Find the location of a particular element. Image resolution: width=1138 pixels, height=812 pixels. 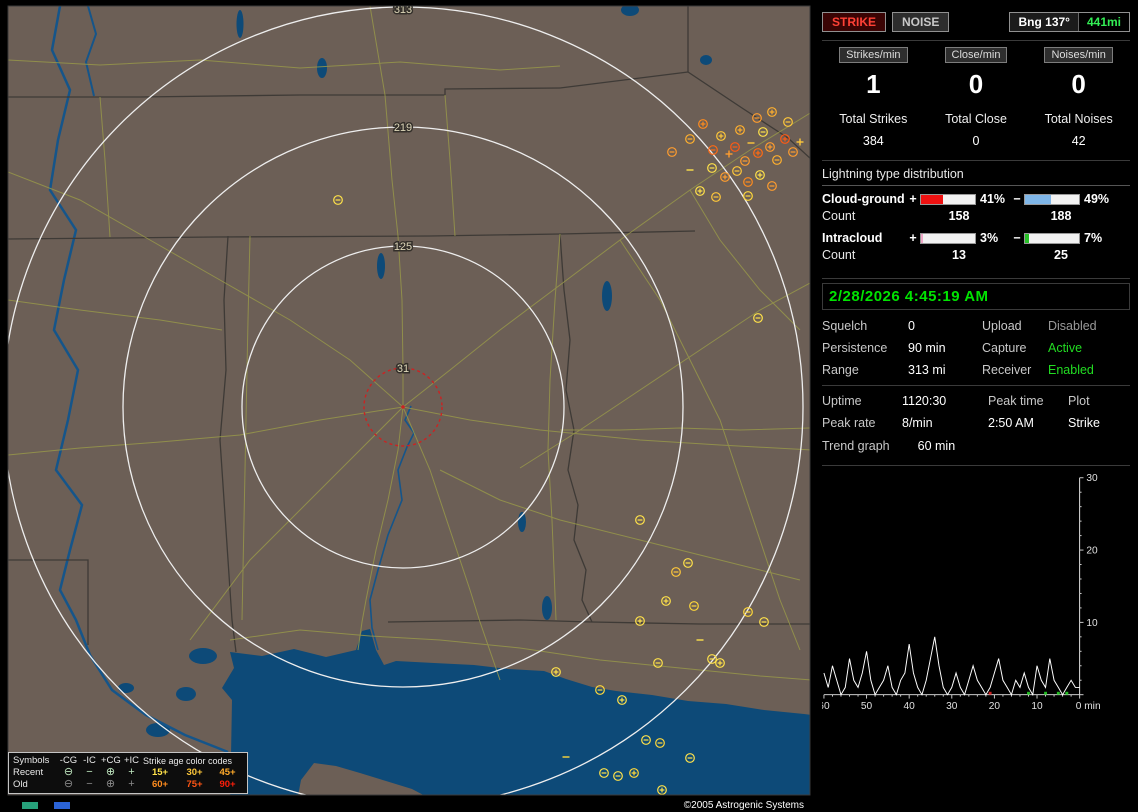

ic-minus-recent-icon: − is located at coordinates (89, 772).